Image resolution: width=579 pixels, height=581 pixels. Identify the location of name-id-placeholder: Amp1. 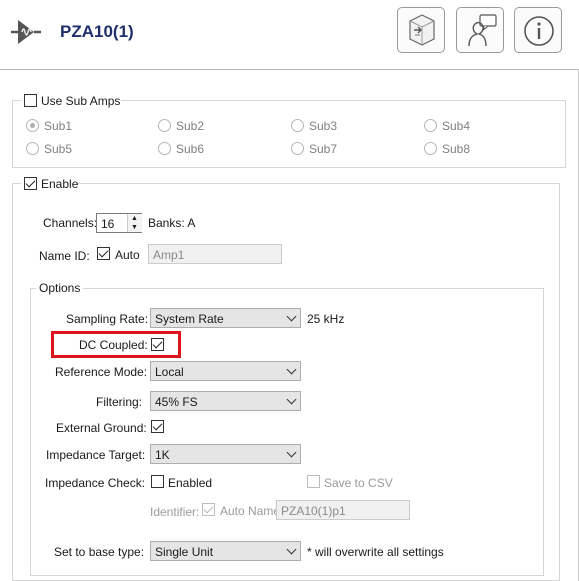
(169, 255).